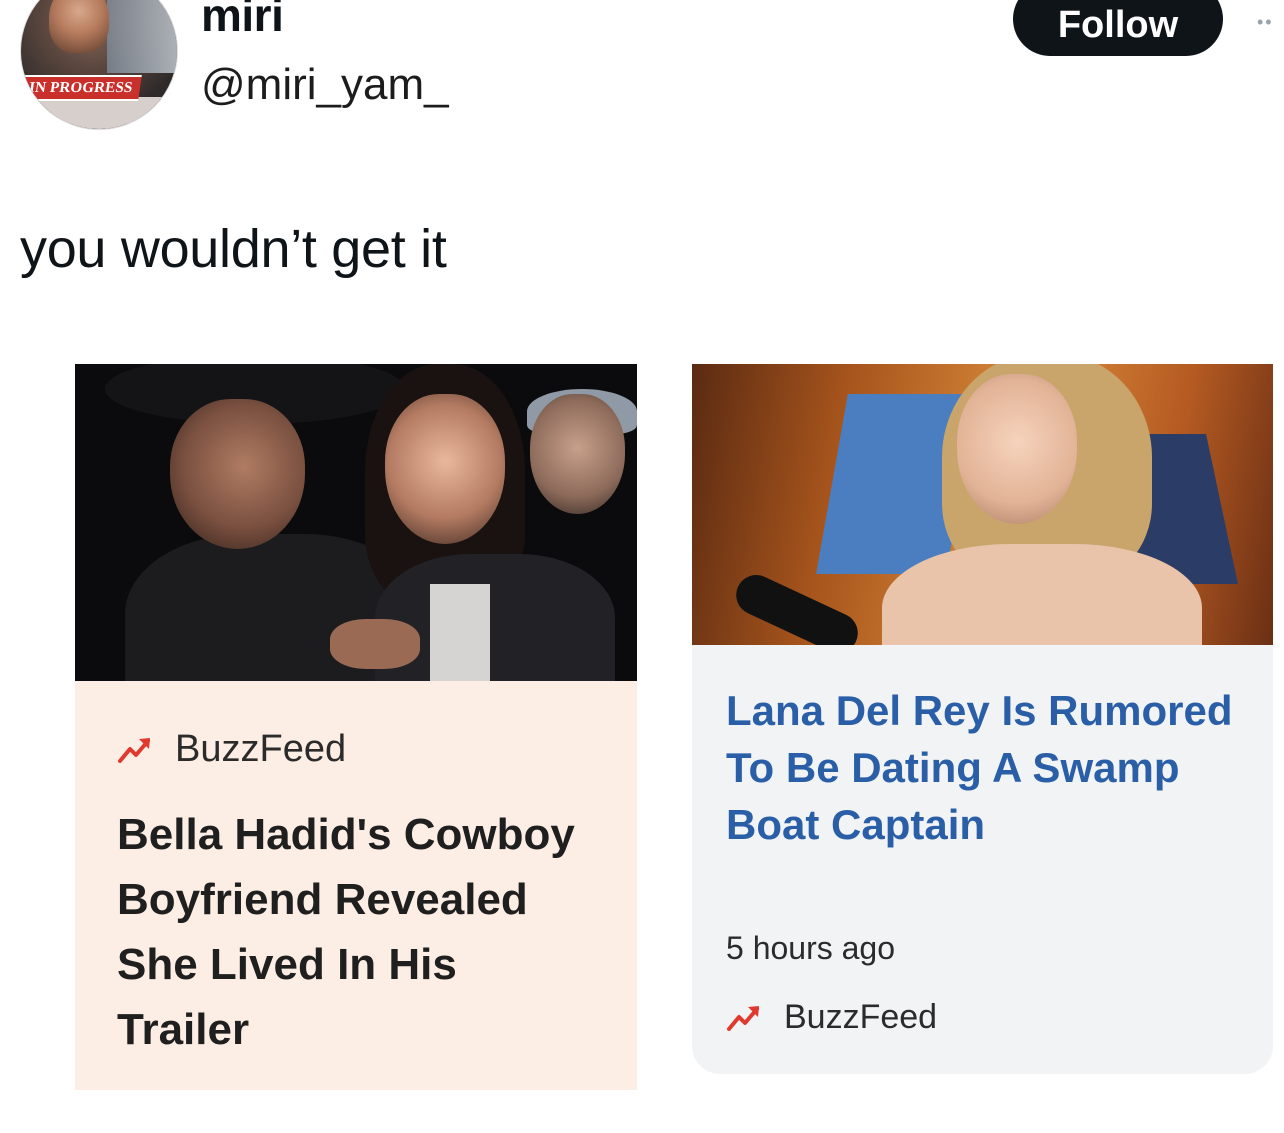 The image size is (1284, 1133). What do you see at coordinates (242, 21) in the screenshot?
I see `display-name: miri` at bounding box center [242, 21].